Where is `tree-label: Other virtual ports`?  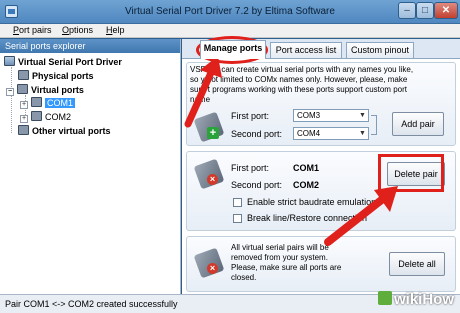 tree-label: Other virtual ports is located at coordinates (71, 131).